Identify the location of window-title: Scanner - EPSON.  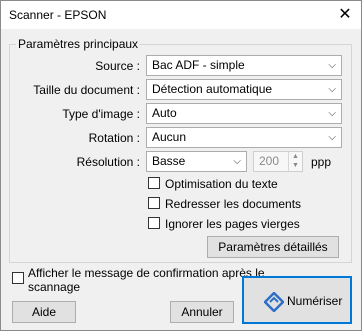
(58, 15).